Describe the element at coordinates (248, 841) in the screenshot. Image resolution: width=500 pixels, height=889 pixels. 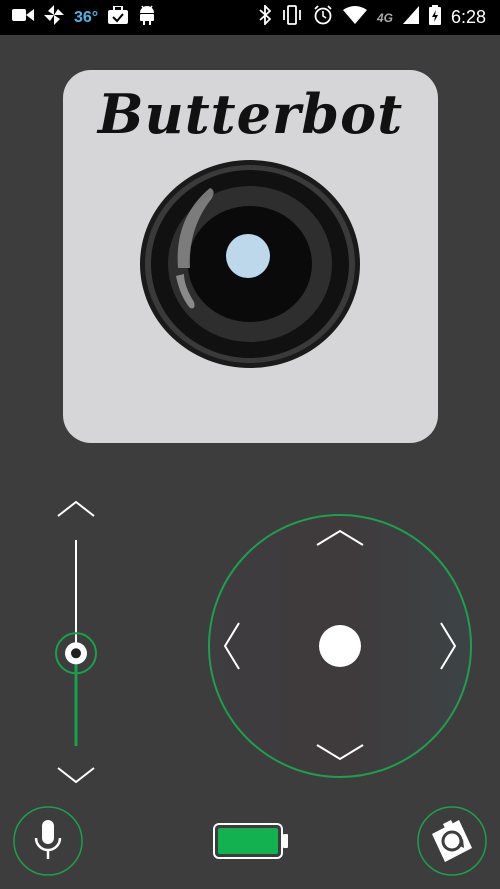
I see `battery-fill` at that location.